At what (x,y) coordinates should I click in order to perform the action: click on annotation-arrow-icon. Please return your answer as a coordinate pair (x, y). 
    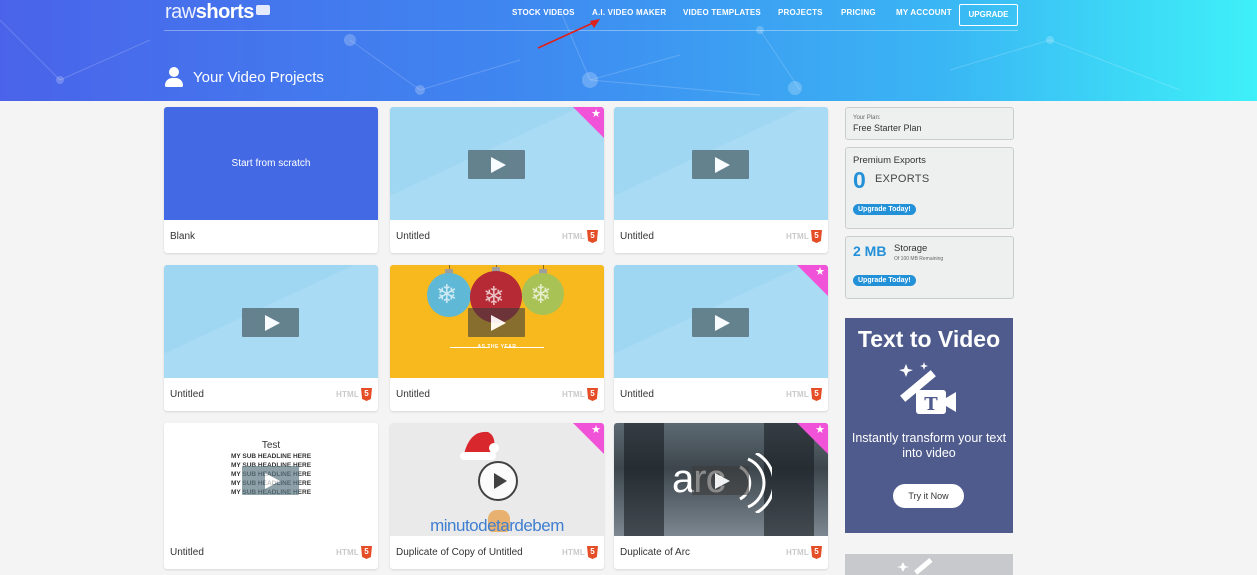
    Looking at the image, I should click on (568, 34).